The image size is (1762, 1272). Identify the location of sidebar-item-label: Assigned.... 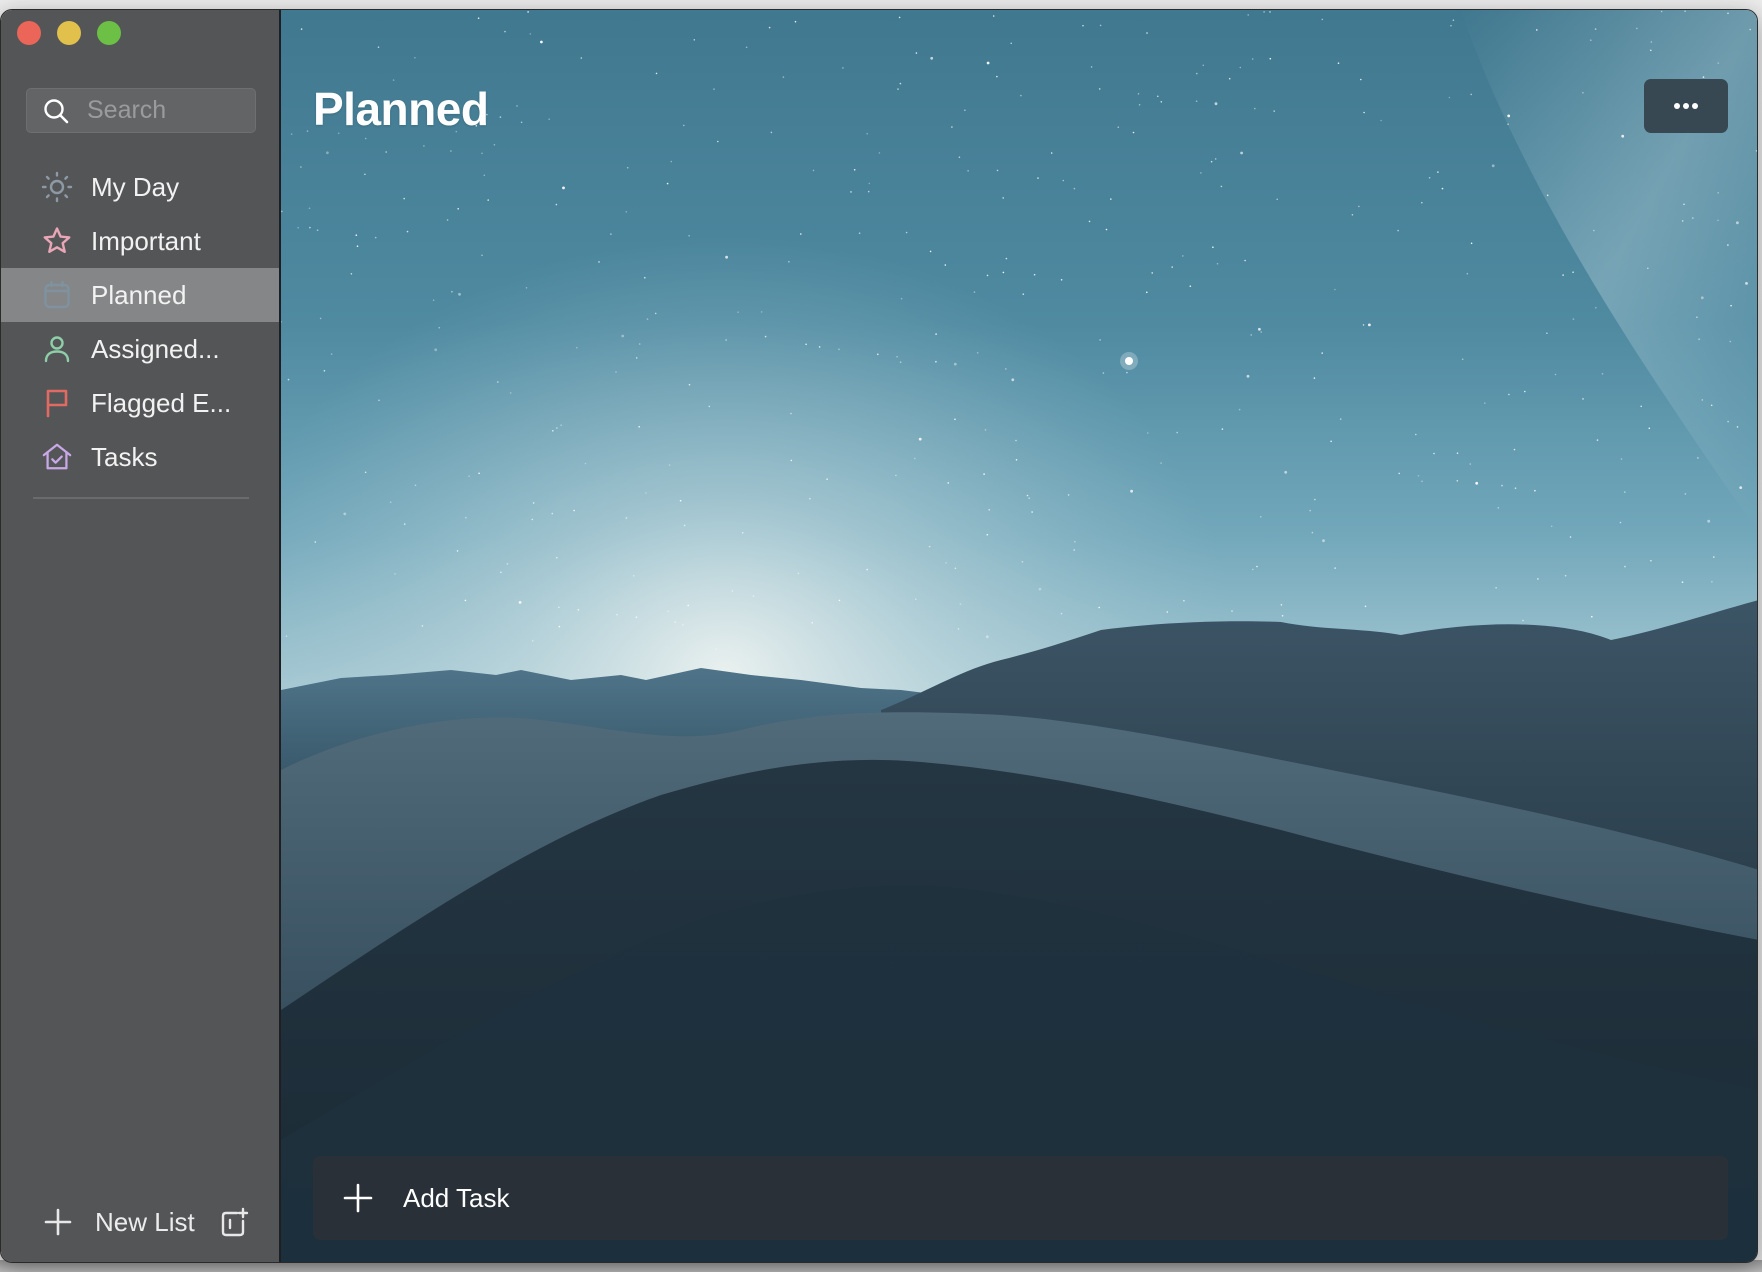
(155, 348).